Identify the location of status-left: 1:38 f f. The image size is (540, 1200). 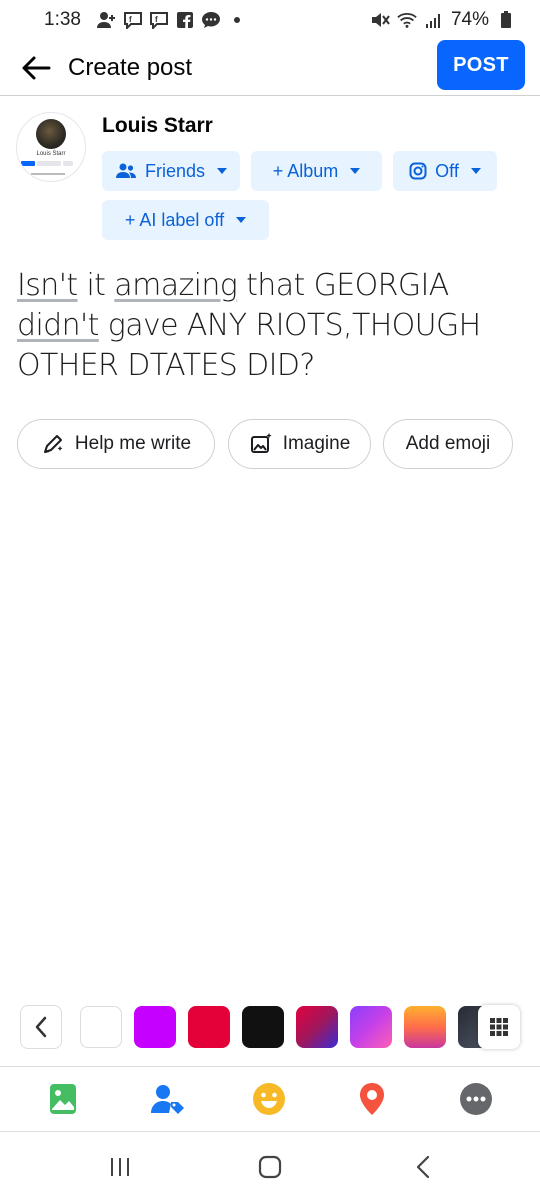
(145, 20).